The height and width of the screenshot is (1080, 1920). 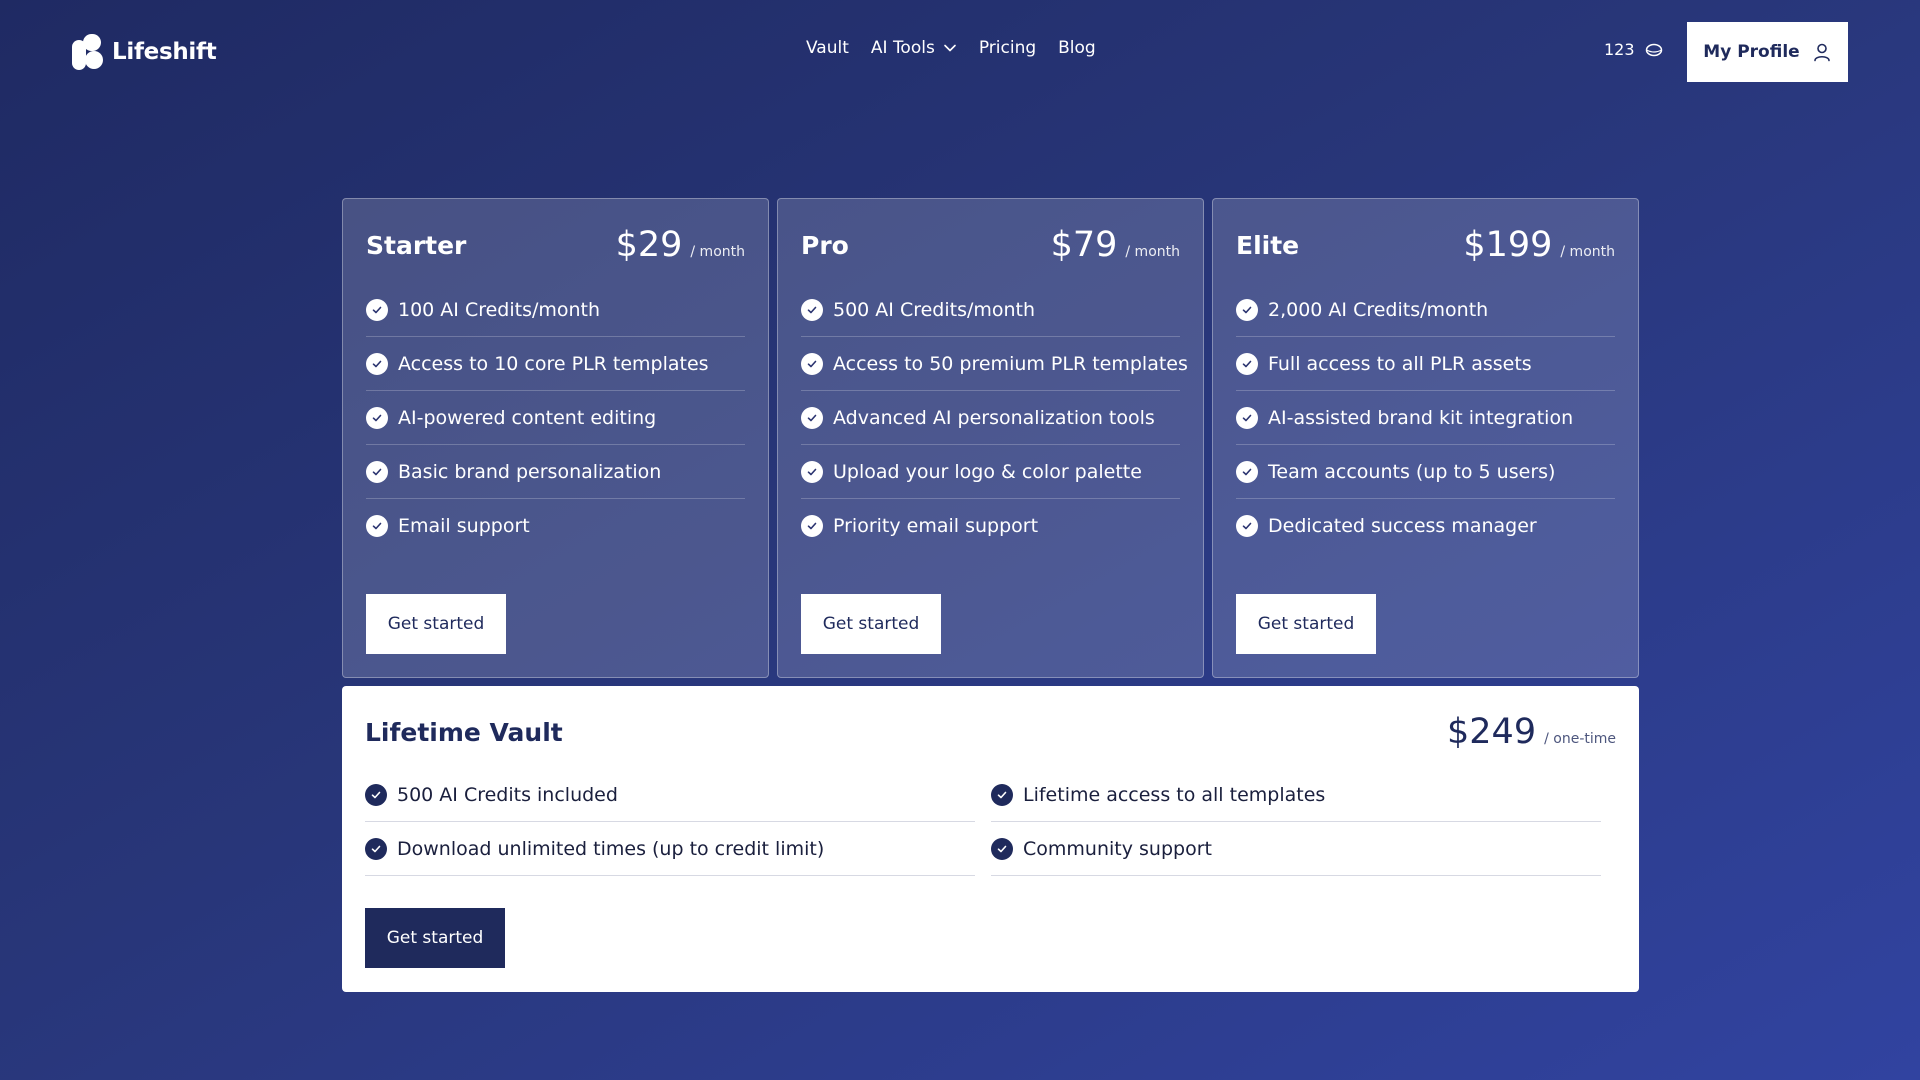 I want to click on user-icon, so click(x=1822, y=52).